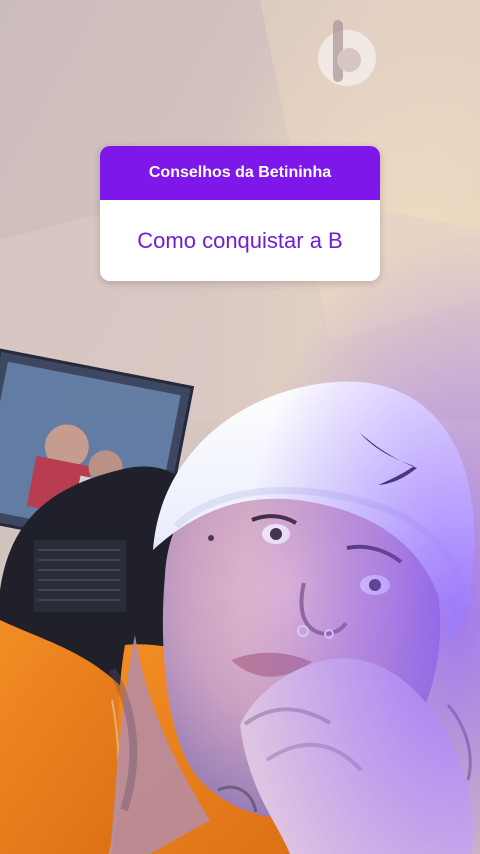  I want to click on question-answer-area: Como conquistar a B, so click(240, 240).